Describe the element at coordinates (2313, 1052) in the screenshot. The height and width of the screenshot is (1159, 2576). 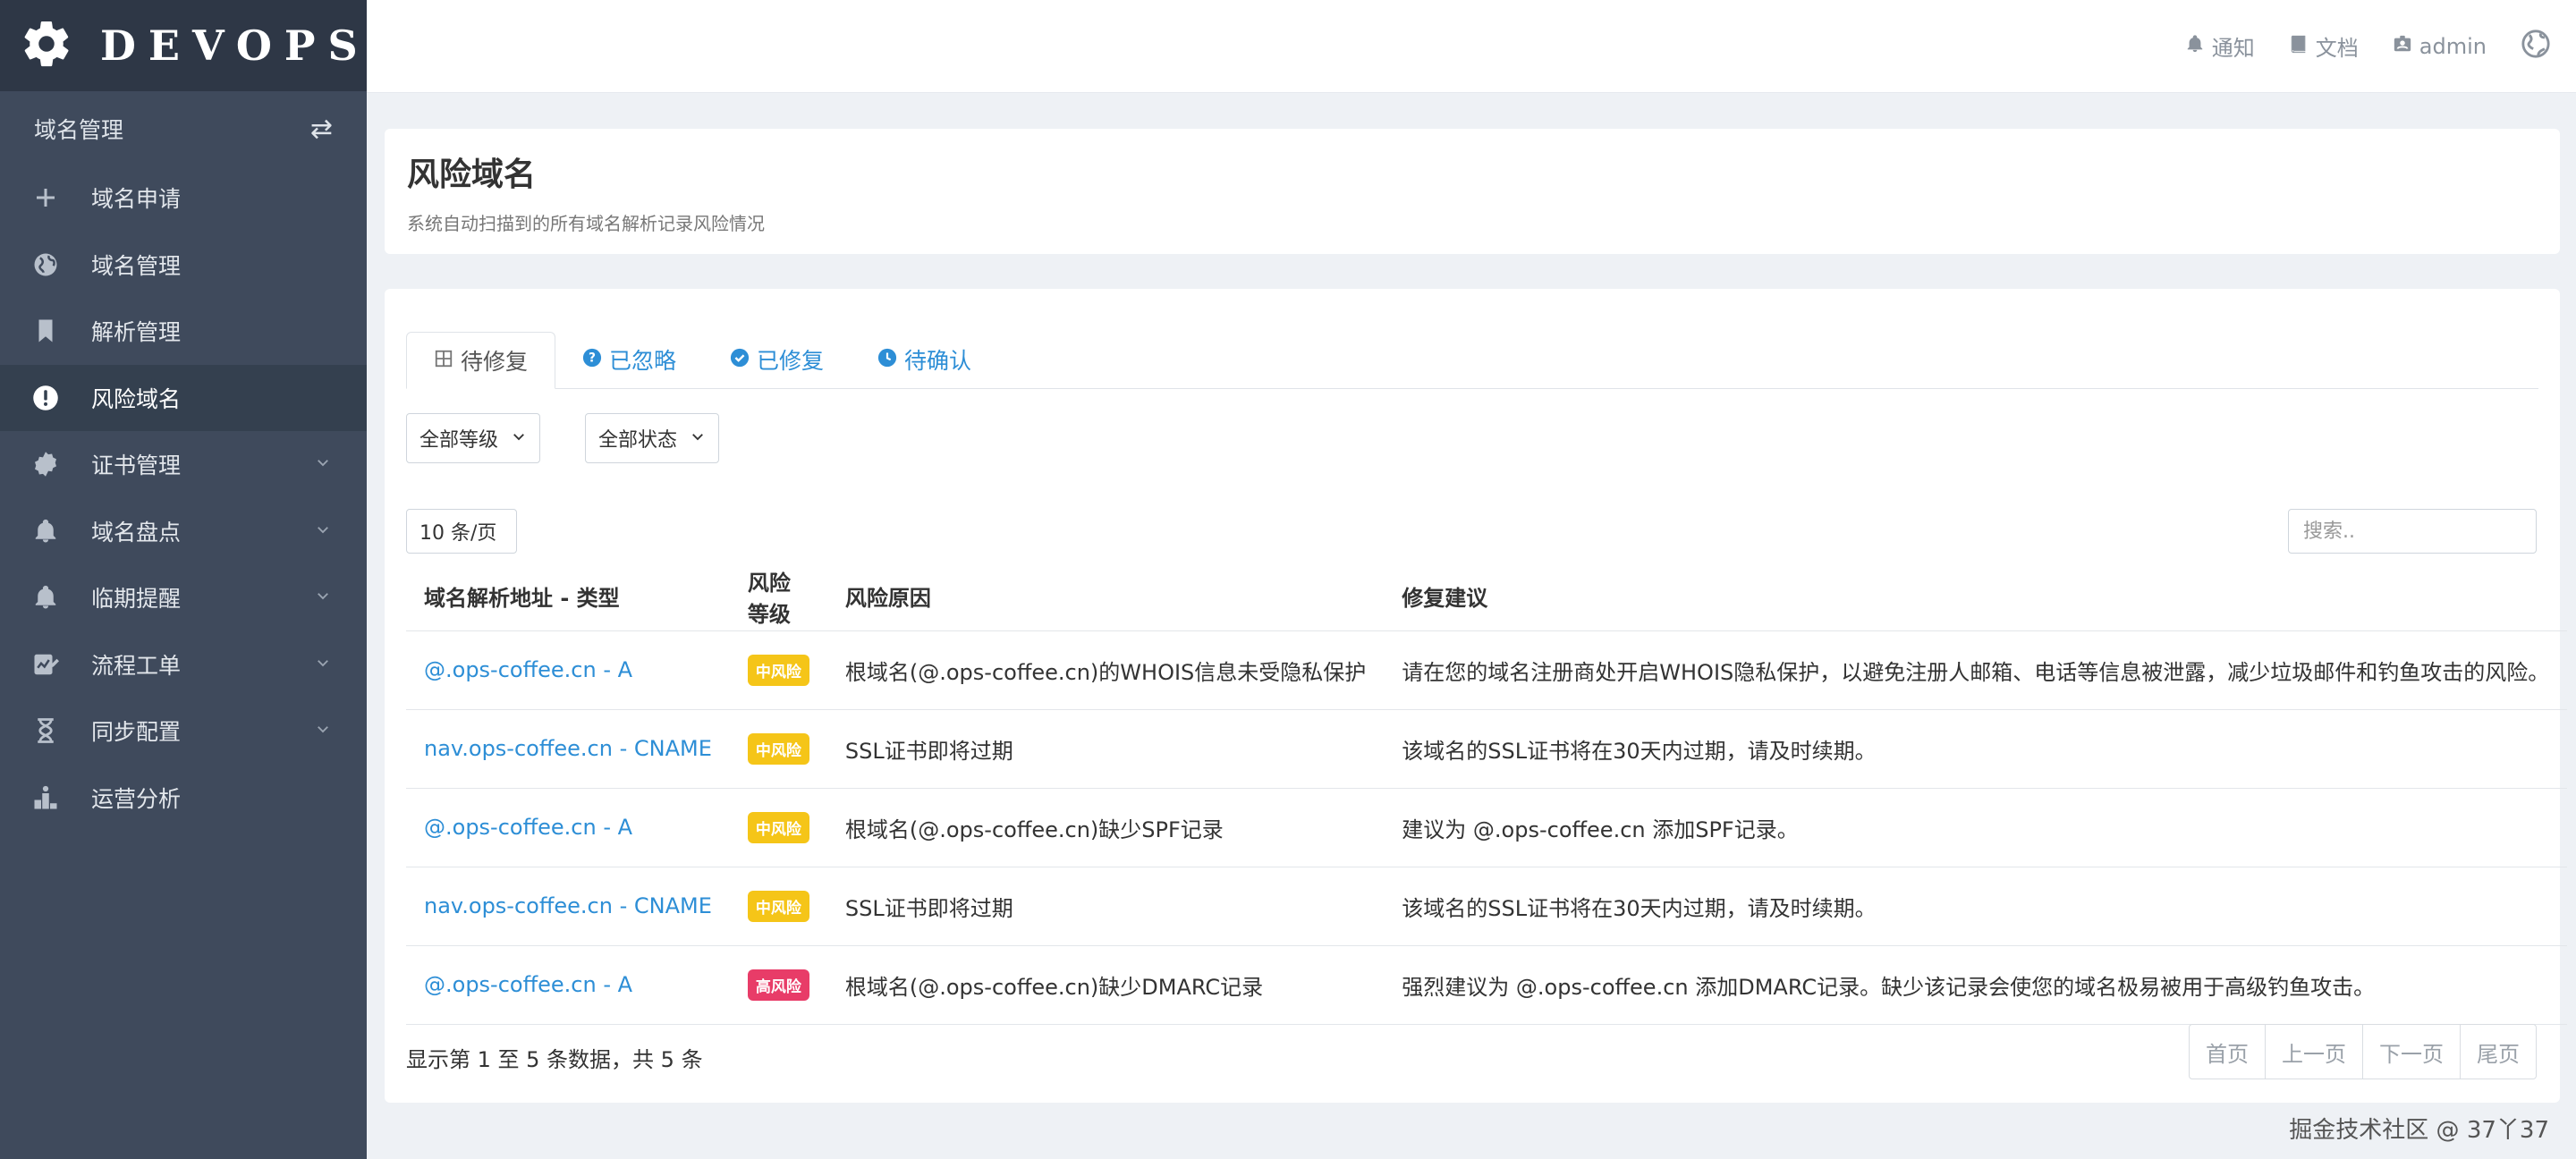
I see `pager-prev-button: 上一页` at that location.